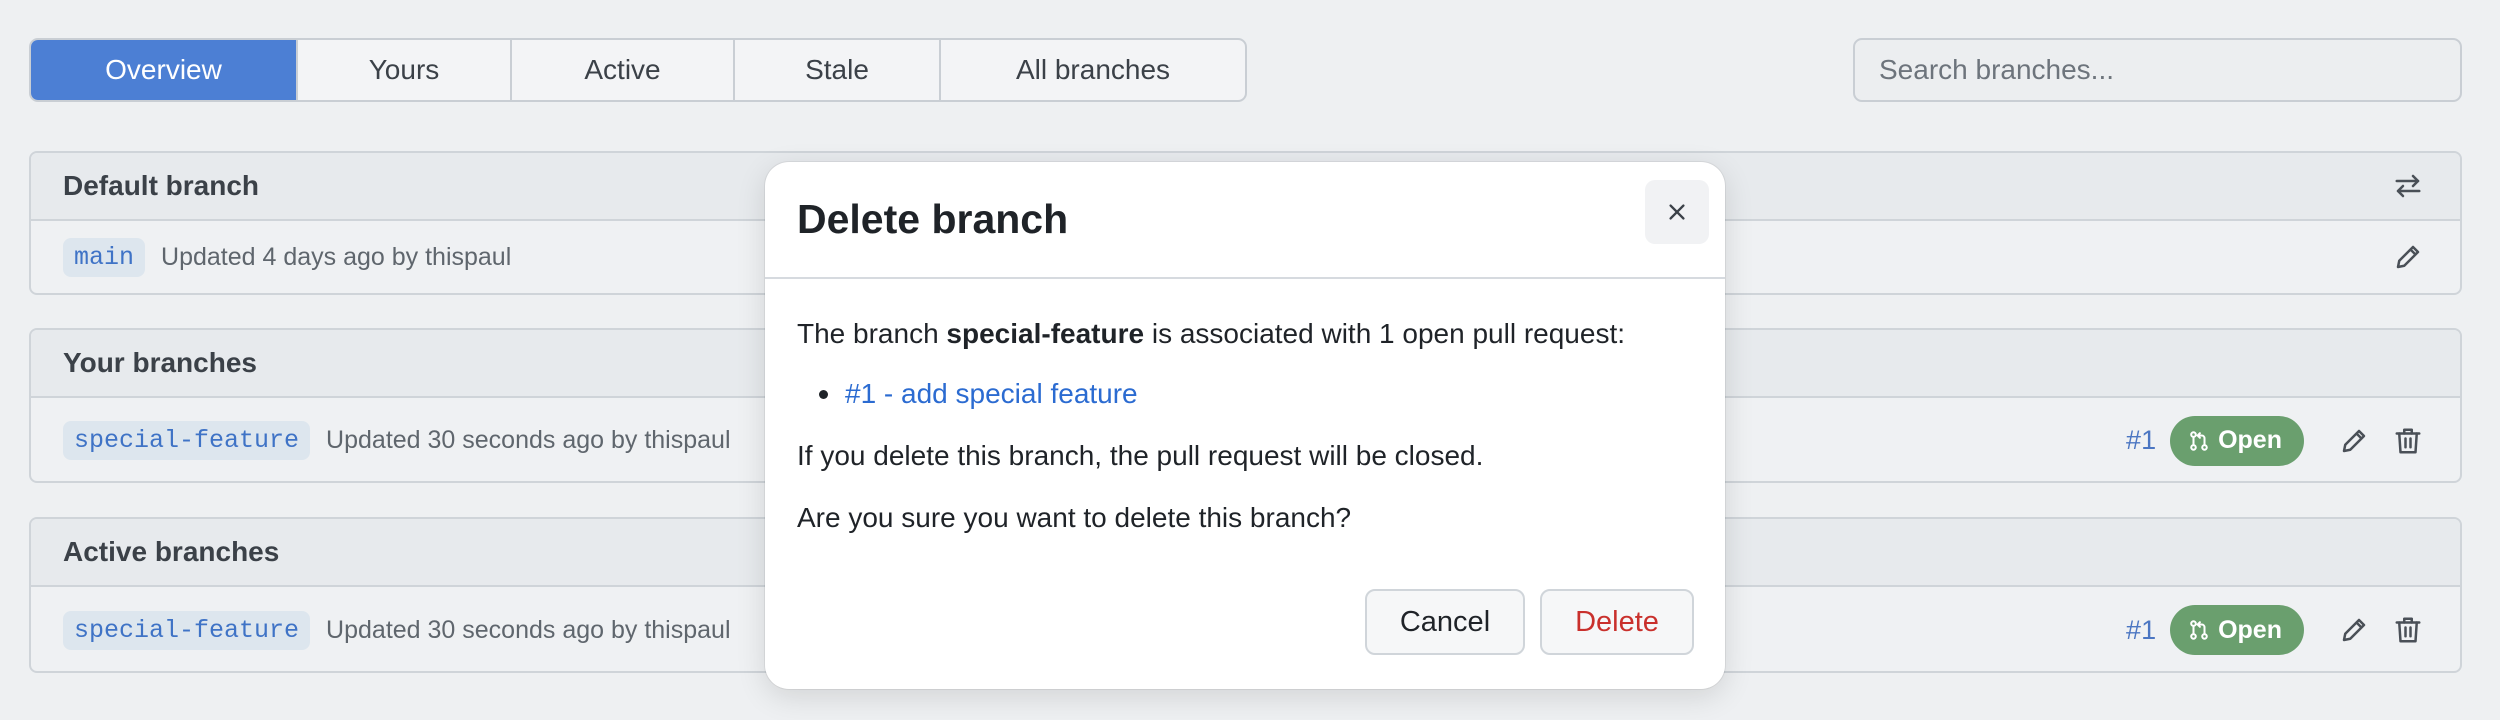 The width and height of the screenshot is (2500, 720). I want to click on panel-title: Active branches, so click(171, 551).